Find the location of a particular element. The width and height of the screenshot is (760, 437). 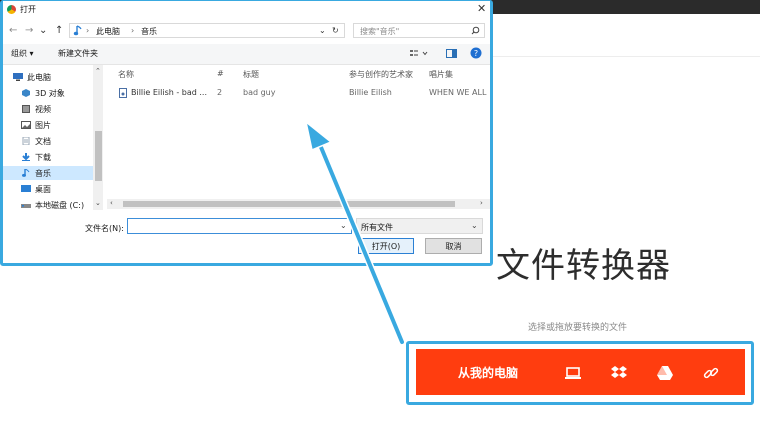

sidebar-item-label: 视频 is located at coordinates (43, 109).